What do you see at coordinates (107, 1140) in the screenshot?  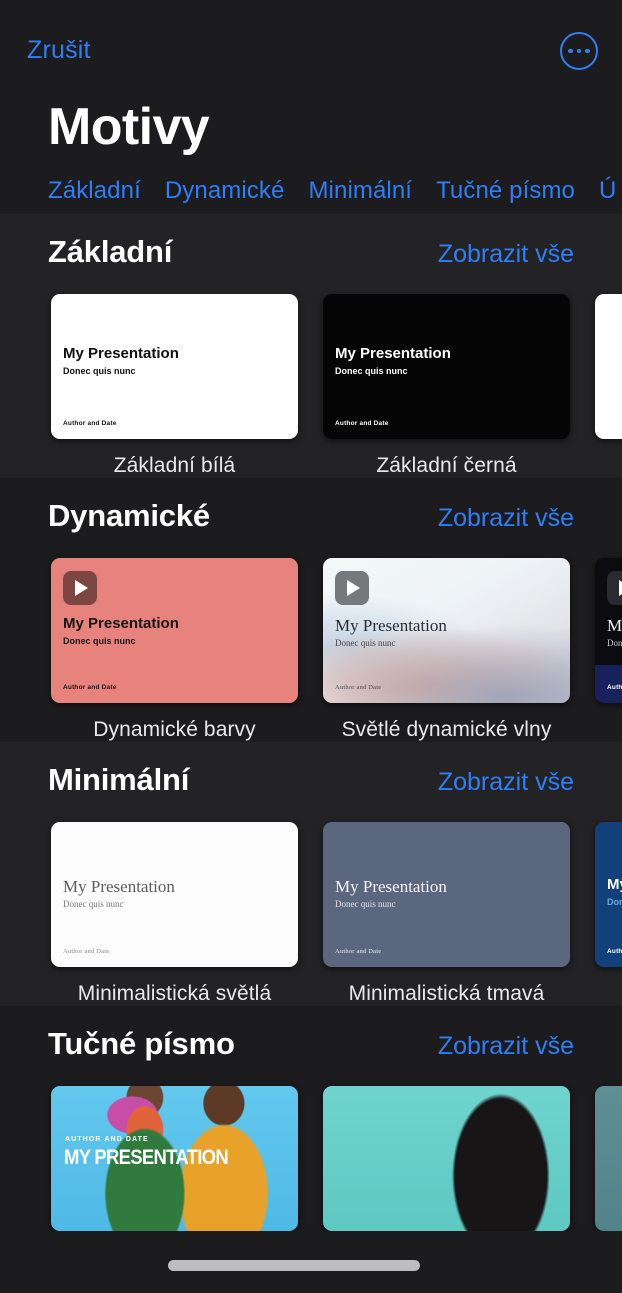 I see `slide-kicker: AUTHOR AND DATE` at bounding box center [107, 1140].